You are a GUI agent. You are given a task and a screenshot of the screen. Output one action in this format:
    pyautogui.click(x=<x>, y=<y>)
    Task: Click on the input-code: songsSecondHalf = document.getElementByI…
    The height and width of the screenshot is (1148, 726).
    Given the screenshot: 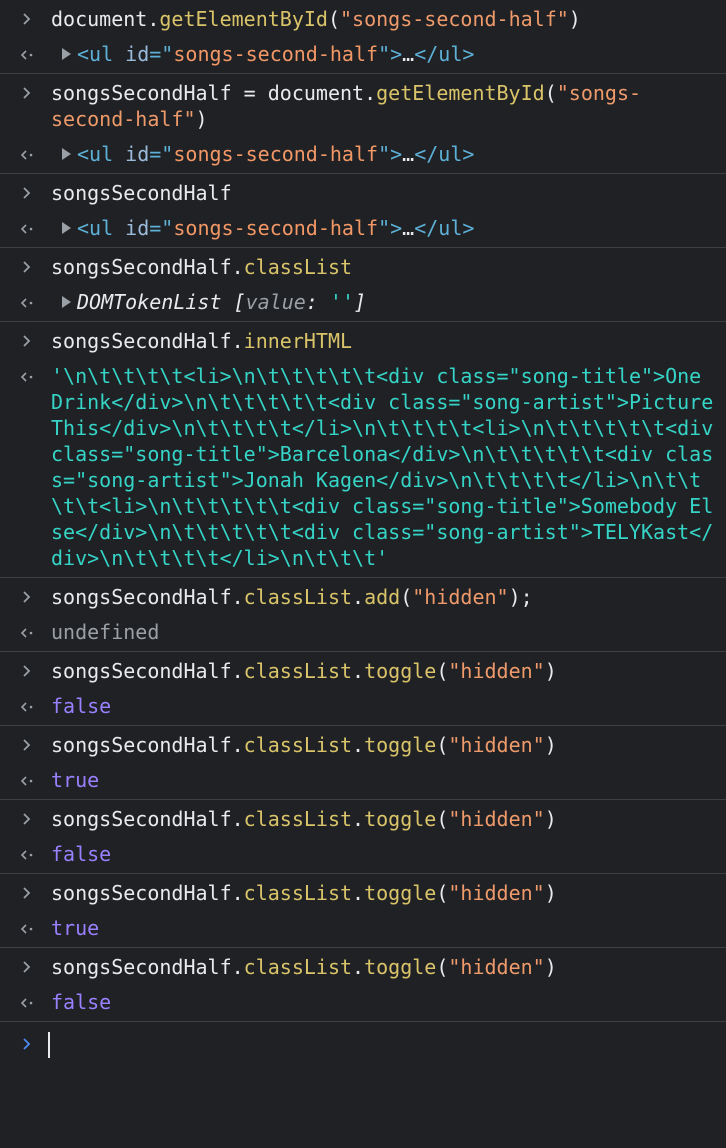 What is the action you would take?
    pyautogui.click(x=346, y=106)
    